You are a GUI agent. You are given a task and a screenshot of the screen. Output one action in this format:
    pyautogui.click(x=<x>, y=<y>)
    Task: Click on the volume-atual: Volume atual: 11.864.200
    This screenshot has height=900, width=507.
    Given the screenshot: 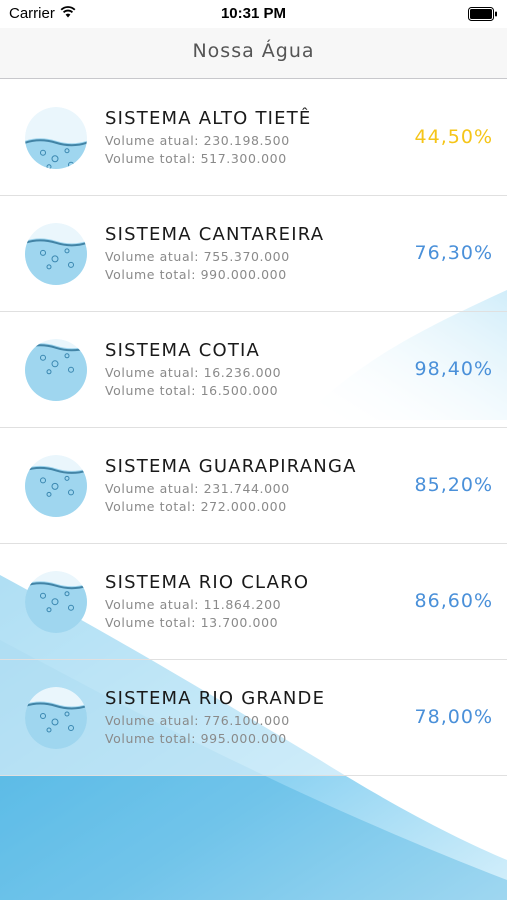 What is the action you would take?
    pyautogui.click(x=193, y=604)
    